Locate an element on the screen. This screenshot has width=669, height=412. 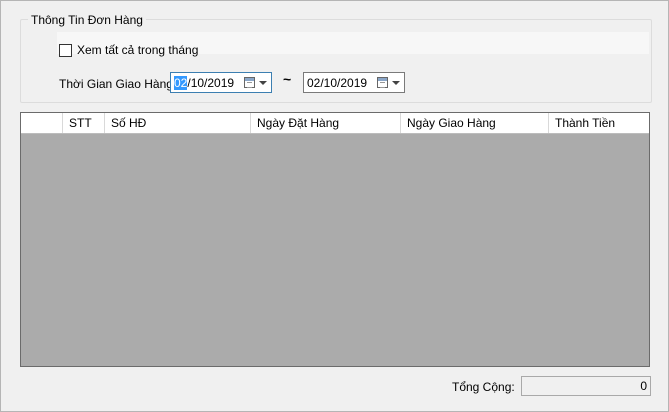
total-label: Tổng Cộng: is located at coordinates (483, 387).